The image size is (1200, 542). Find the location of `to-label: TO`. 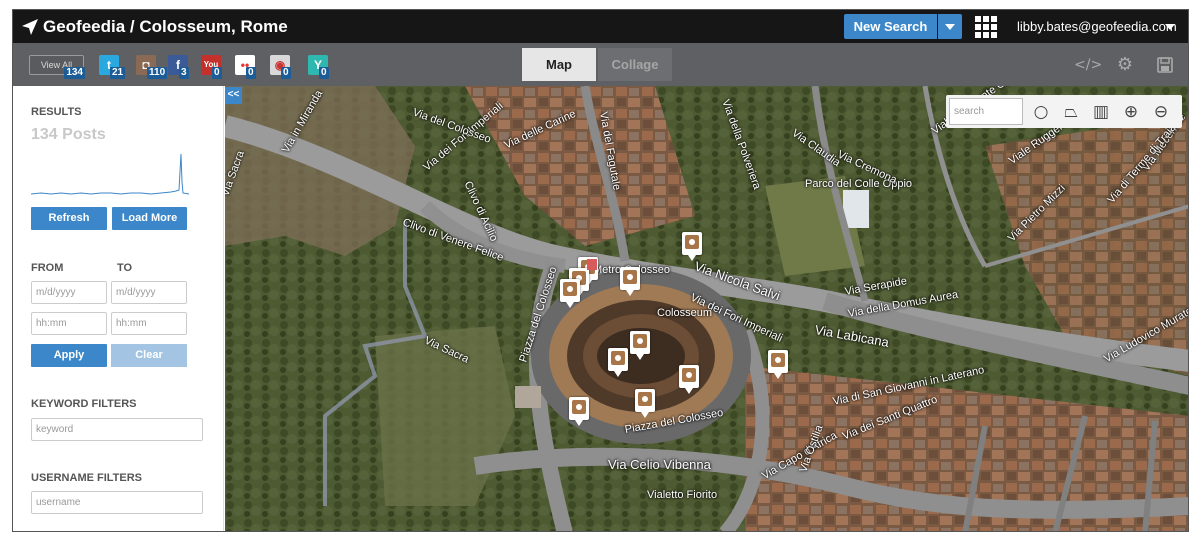

to-label: TO is located at coordinates (125, 268).